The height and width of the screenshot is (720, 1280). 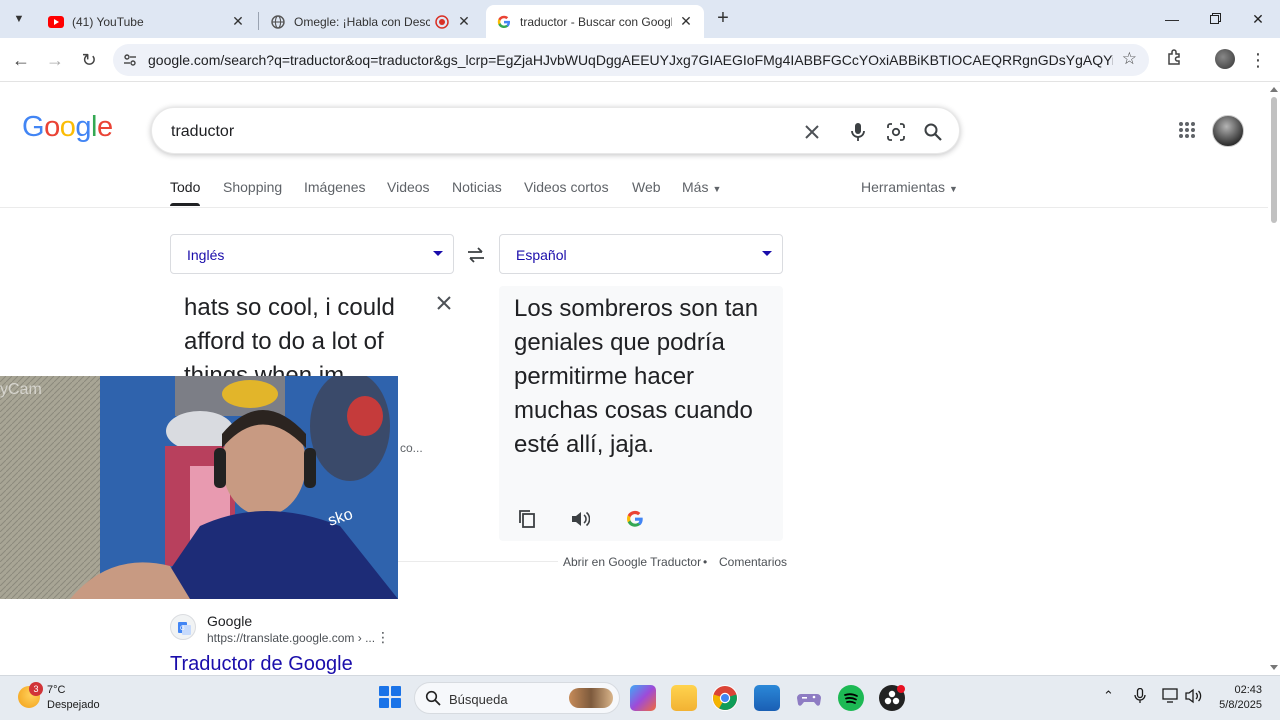 I want to click on google-logo: Google, so click(x=67, y=127).